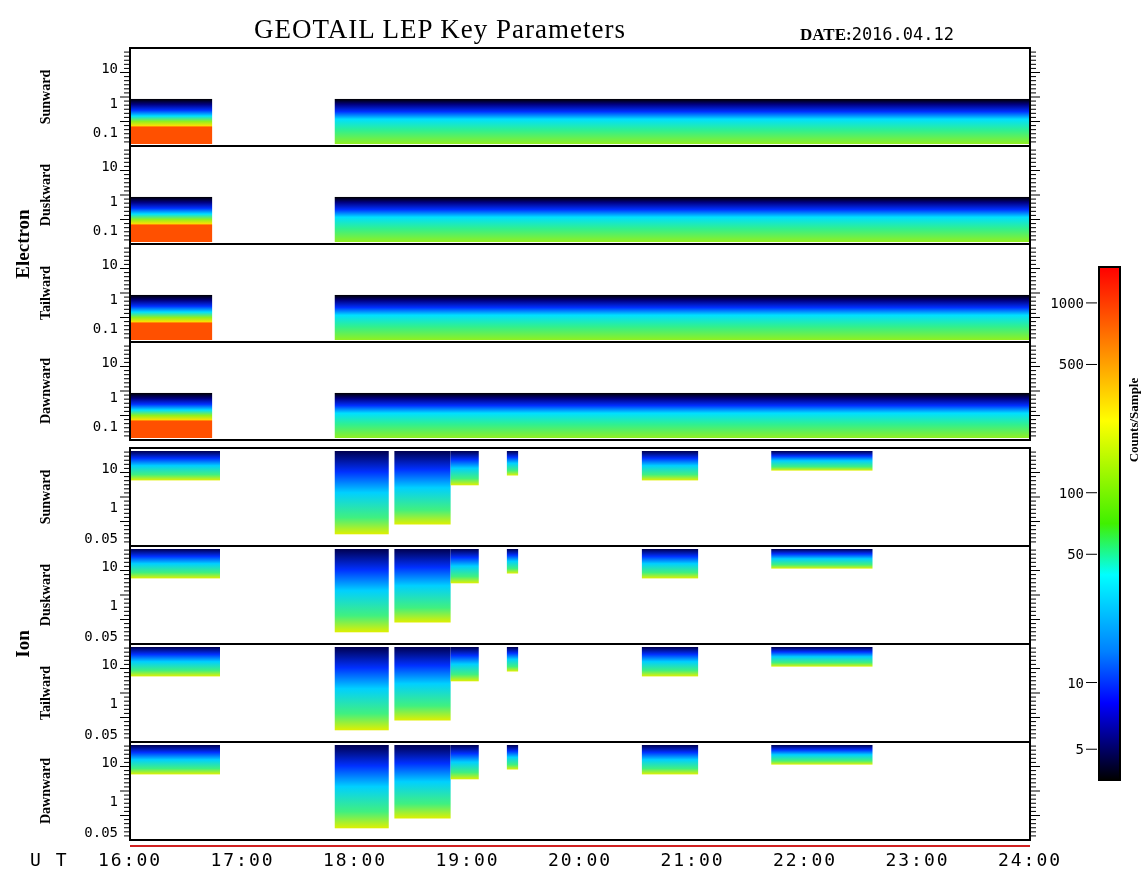 The width and height of the screenshot is (1142, 880). I want to click on time-tick-label: 21:00, so click(692, 859).